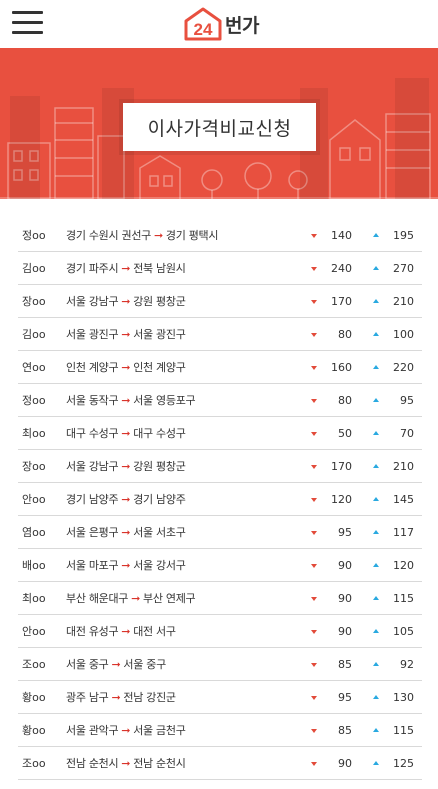  I want to click on min-price: 140, so click(341, 235).